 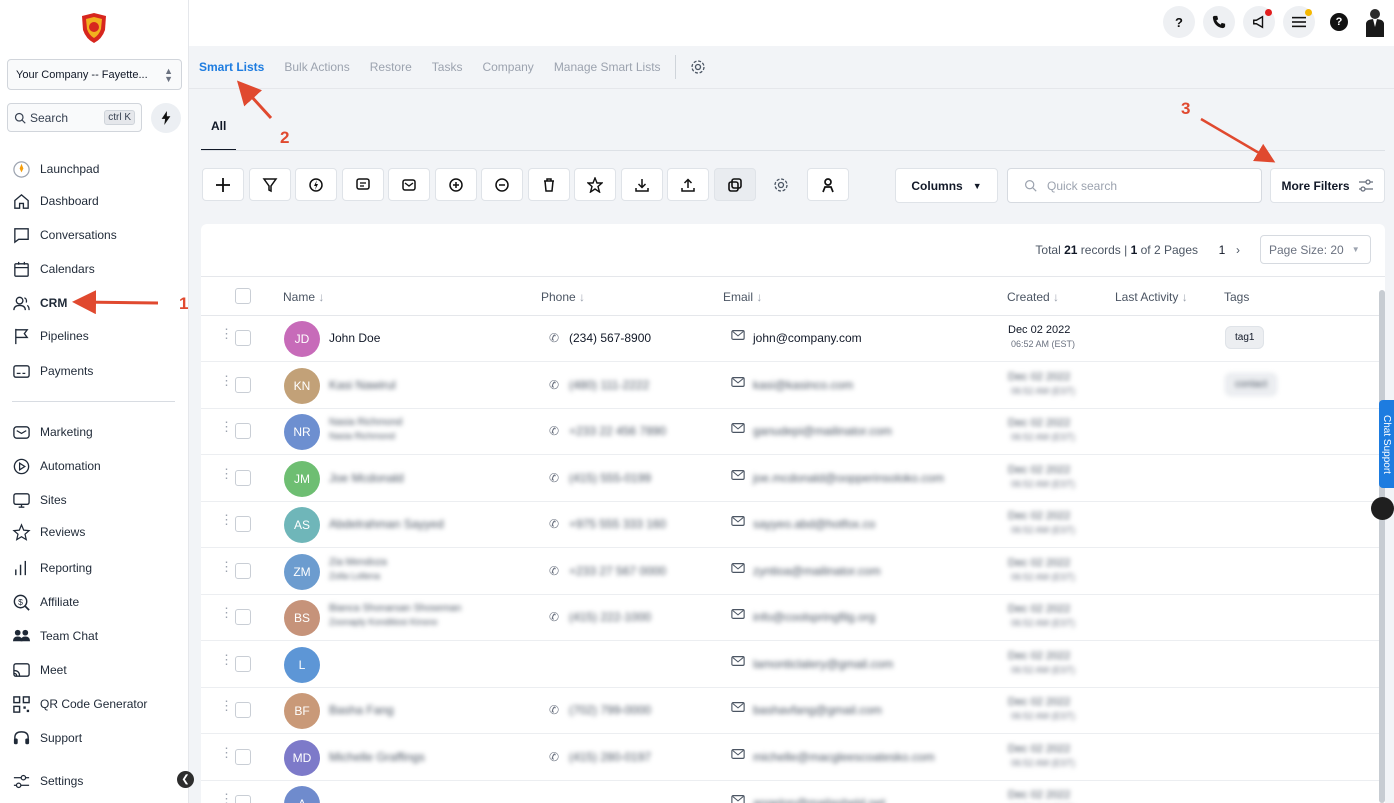 What do you see at coordinates (79, 704) in the screenshot?
I see `sidebar-item-qr-code-generator: QR Code Generator` at bounding box center [79, 704].